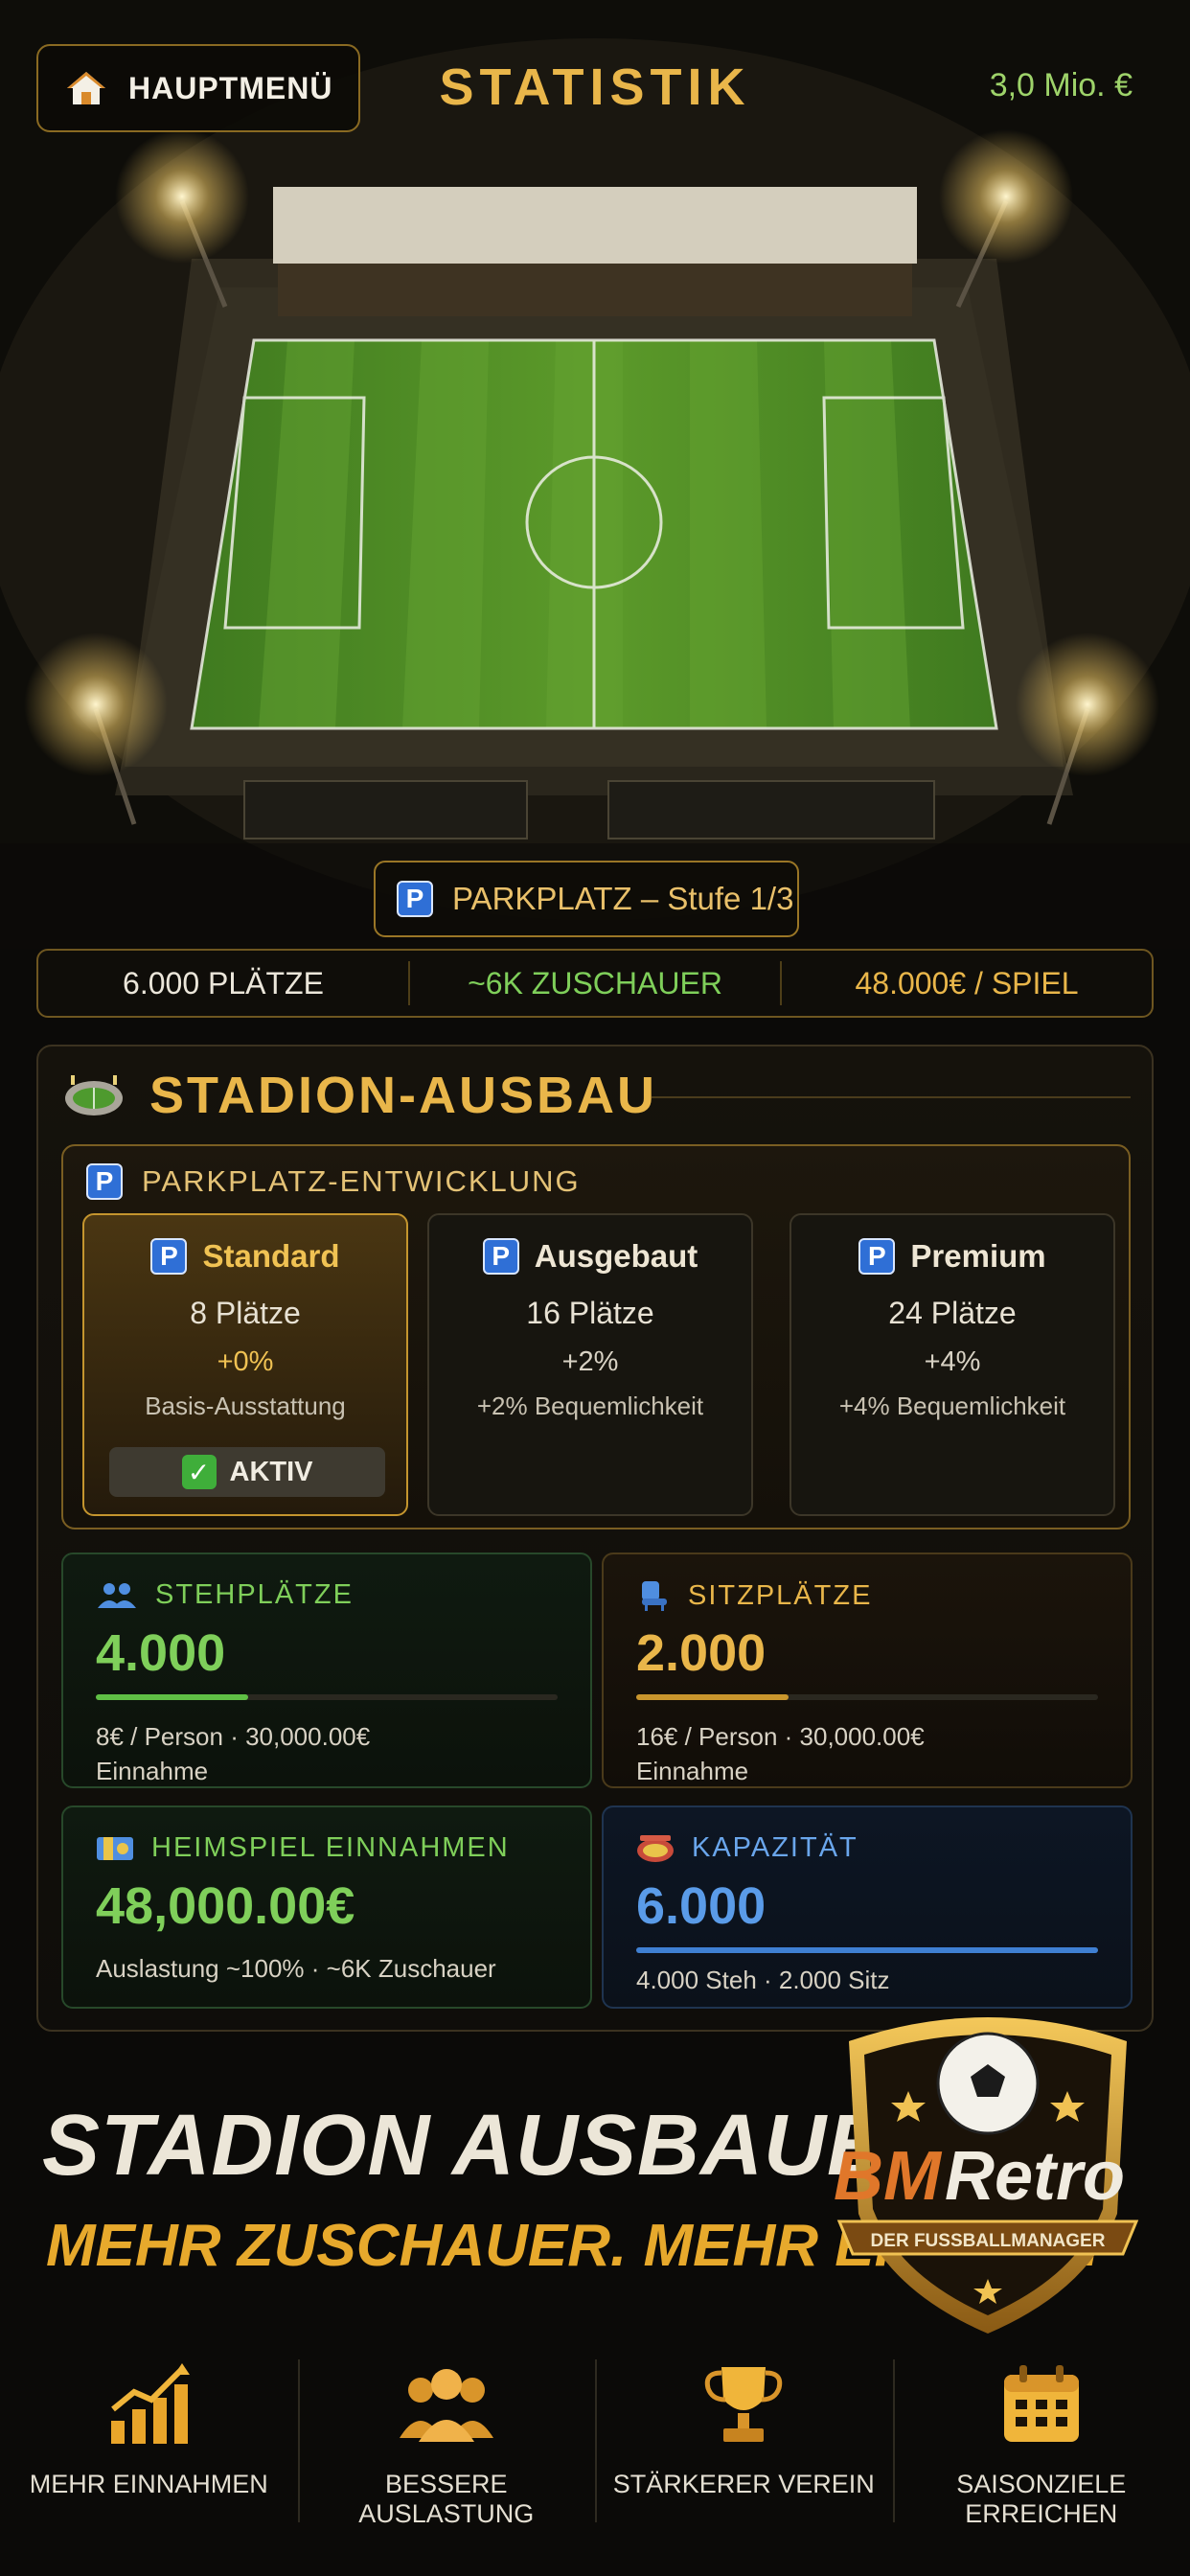  What do you see at coordinates (447, 2457) in the screenshot?
I see `feature-better-attendance: BESSERE AUSLASTUNG` at bounding box center [447, 2457].